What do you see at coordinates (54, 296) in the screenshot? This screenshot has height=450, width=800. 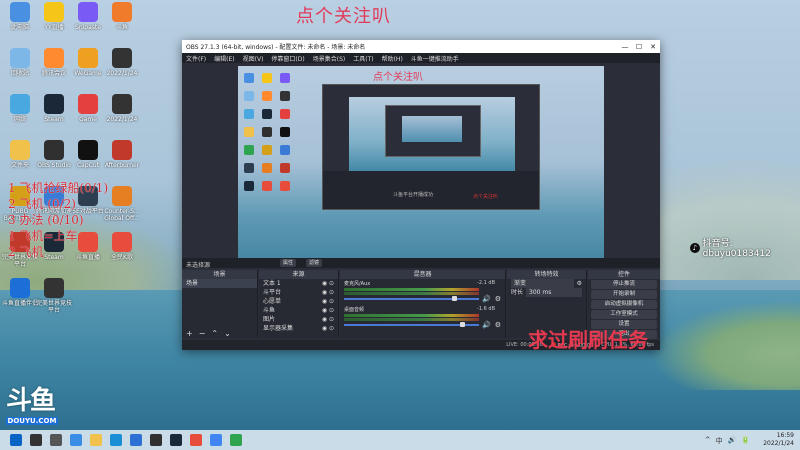 I see `desktop-icon: 完美世界竞技平台` at bounding box center [54, 296].